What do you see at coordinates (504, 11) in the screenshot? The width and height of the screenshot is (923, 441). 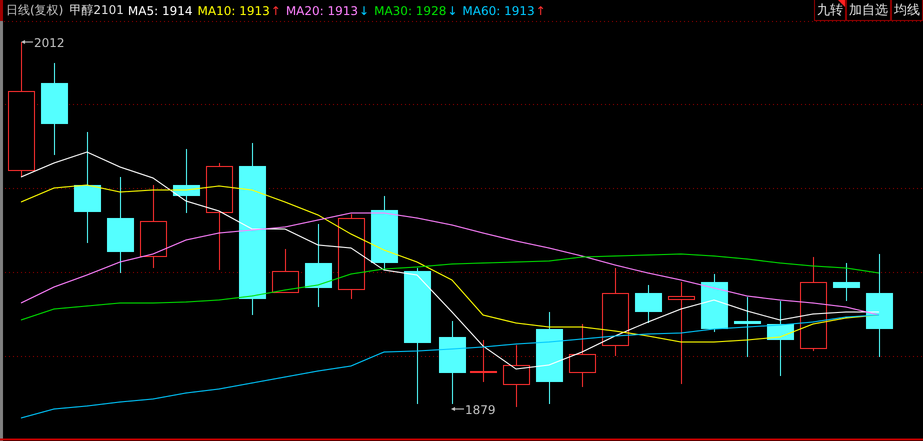 I see `moving-average-value: MA60: 1913↑` at bounding box center [504, 11].